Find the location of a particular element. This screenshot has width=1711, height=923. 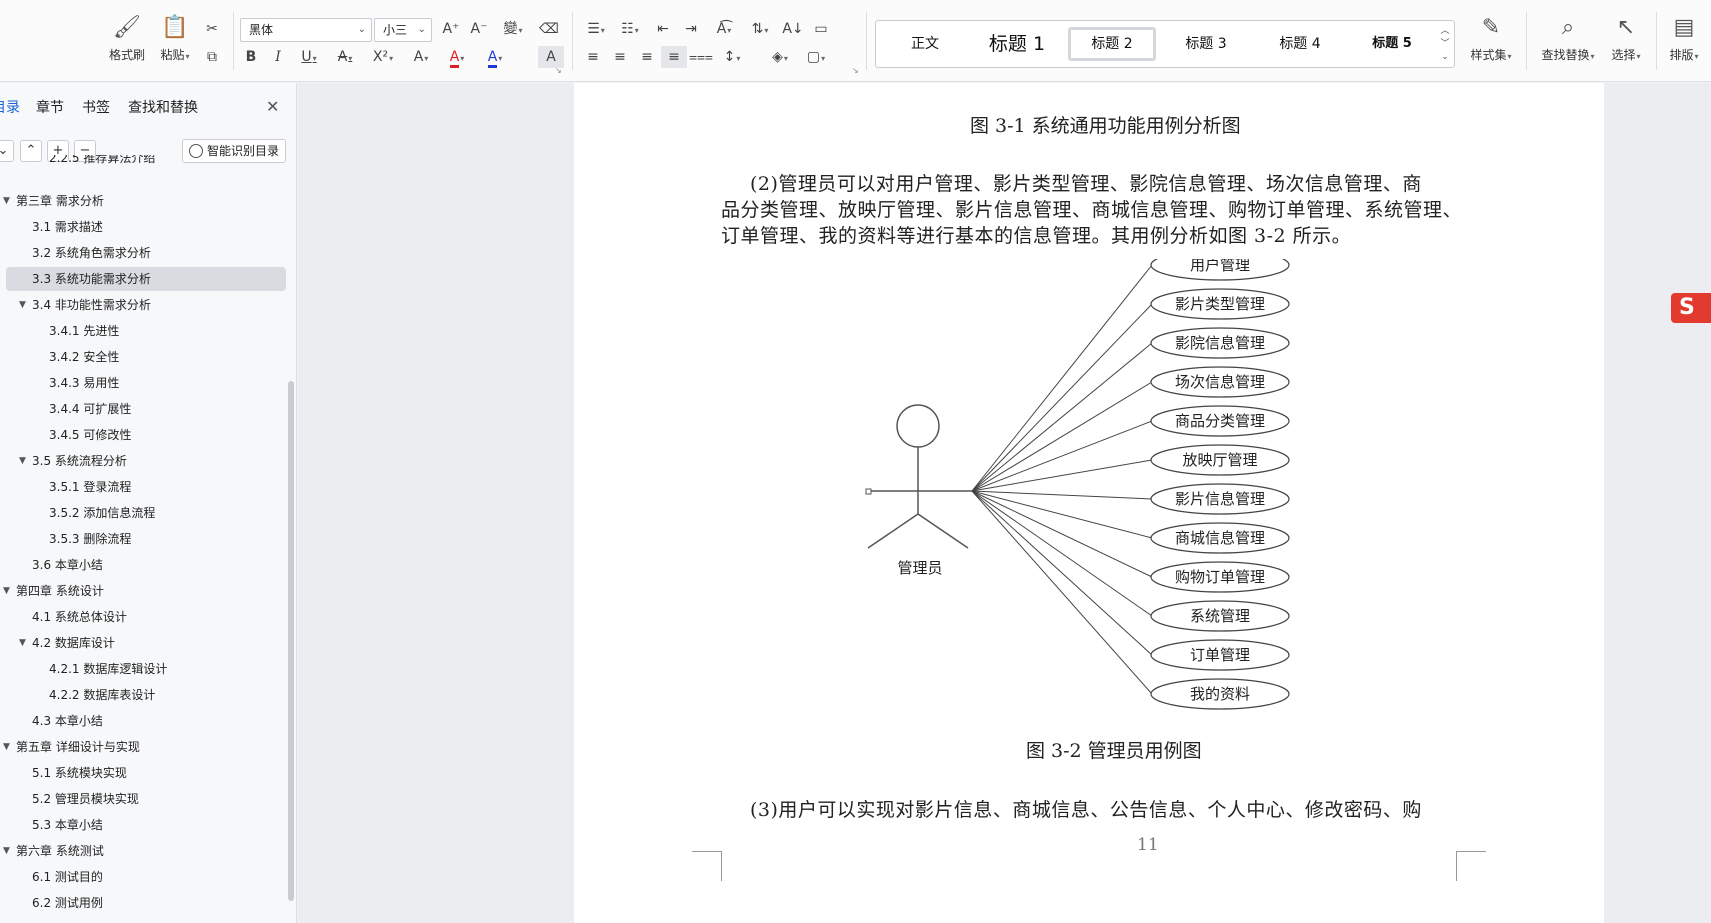

toc-item: 3.4.1 先进性 is located at coordinates (84, 331).